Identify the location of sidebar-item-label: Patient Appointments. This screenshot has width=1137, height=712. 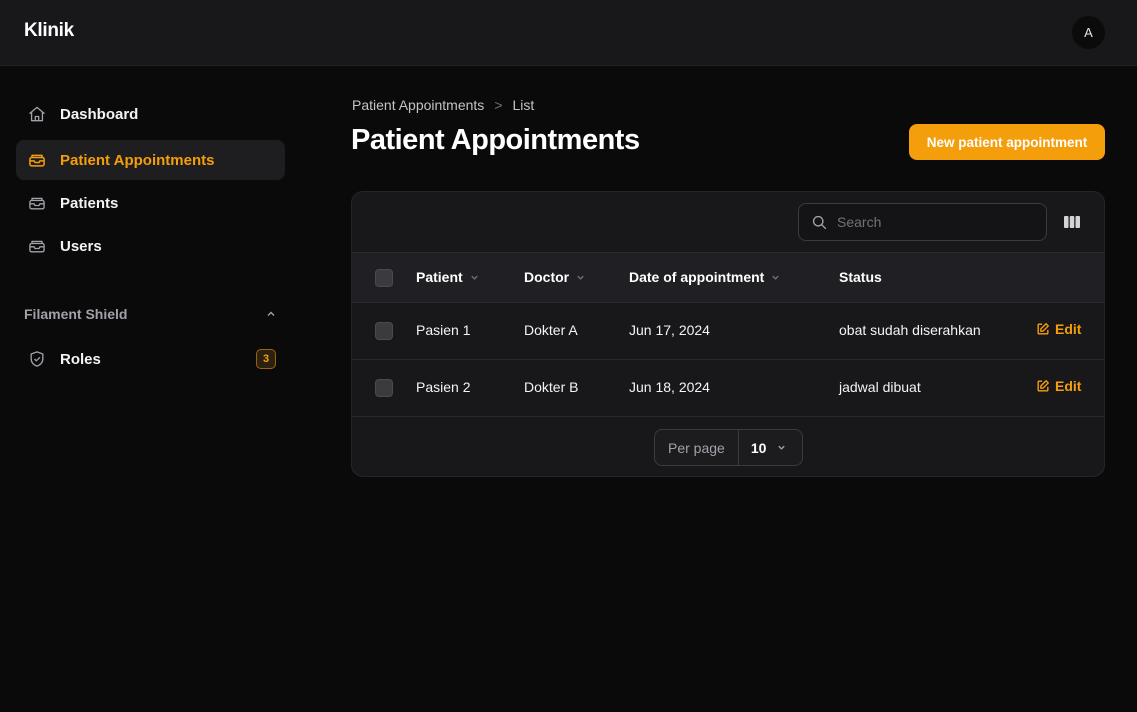
(137, 160).